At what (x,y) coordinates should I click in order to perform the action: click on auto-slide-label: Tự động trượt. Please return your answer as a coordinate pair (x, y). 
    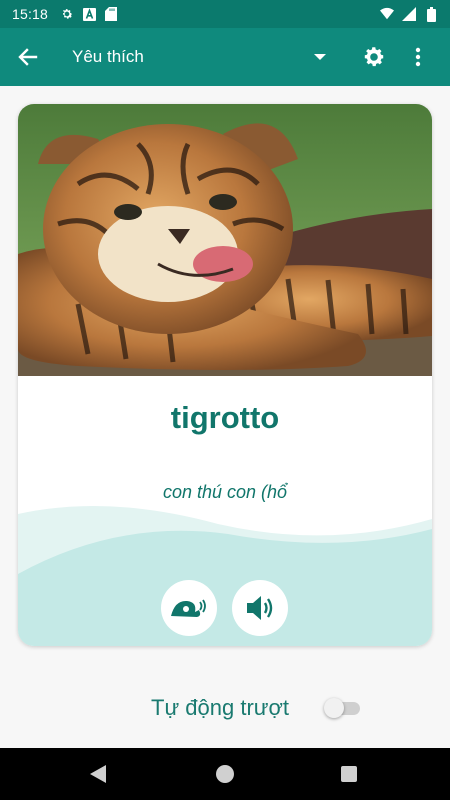
    Looking at the image, I should click on (220, 707).